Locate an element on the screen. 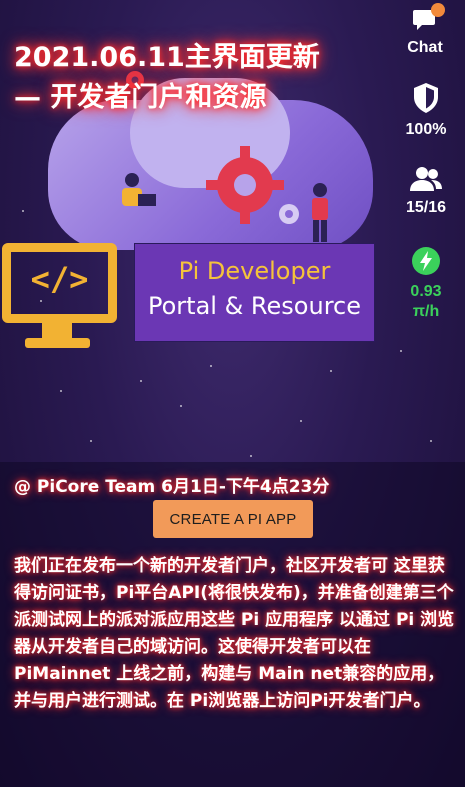 This screenshot has width=465, height=787. mining-rate-value: 0.93 is located at coordinates (426, 291).